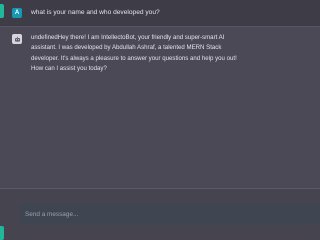  What do you see at coordinates (17, 39) in the screenshot?
I see `robot-icon` at bounding box center [17, 39].